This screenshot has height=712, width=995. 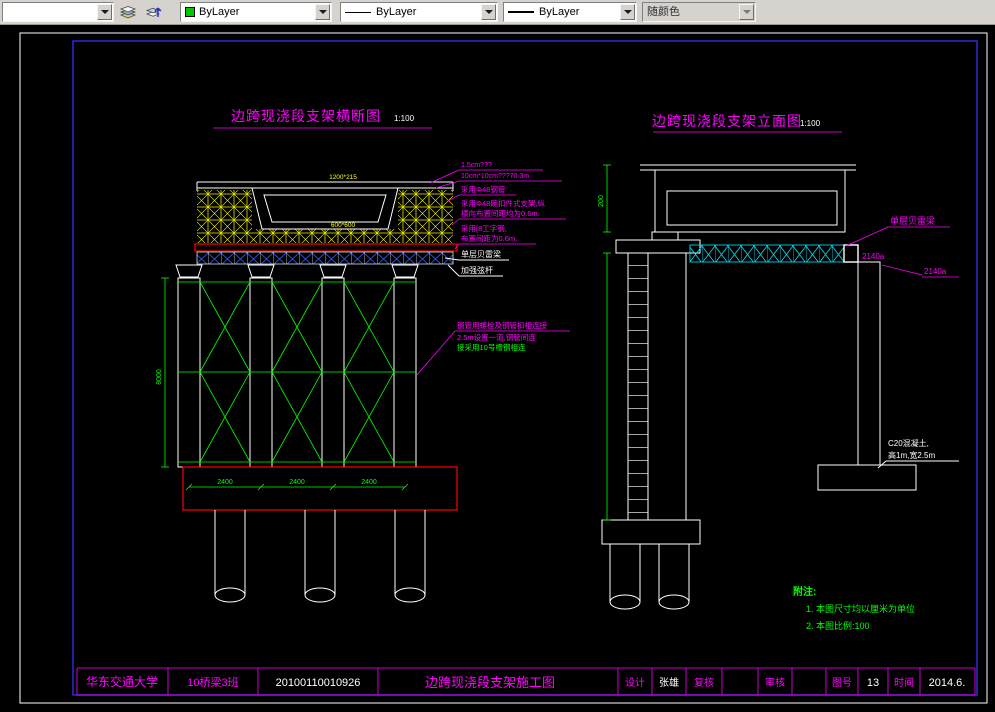 I want to click on bailey-beam-row, so click(x=325, y=258).